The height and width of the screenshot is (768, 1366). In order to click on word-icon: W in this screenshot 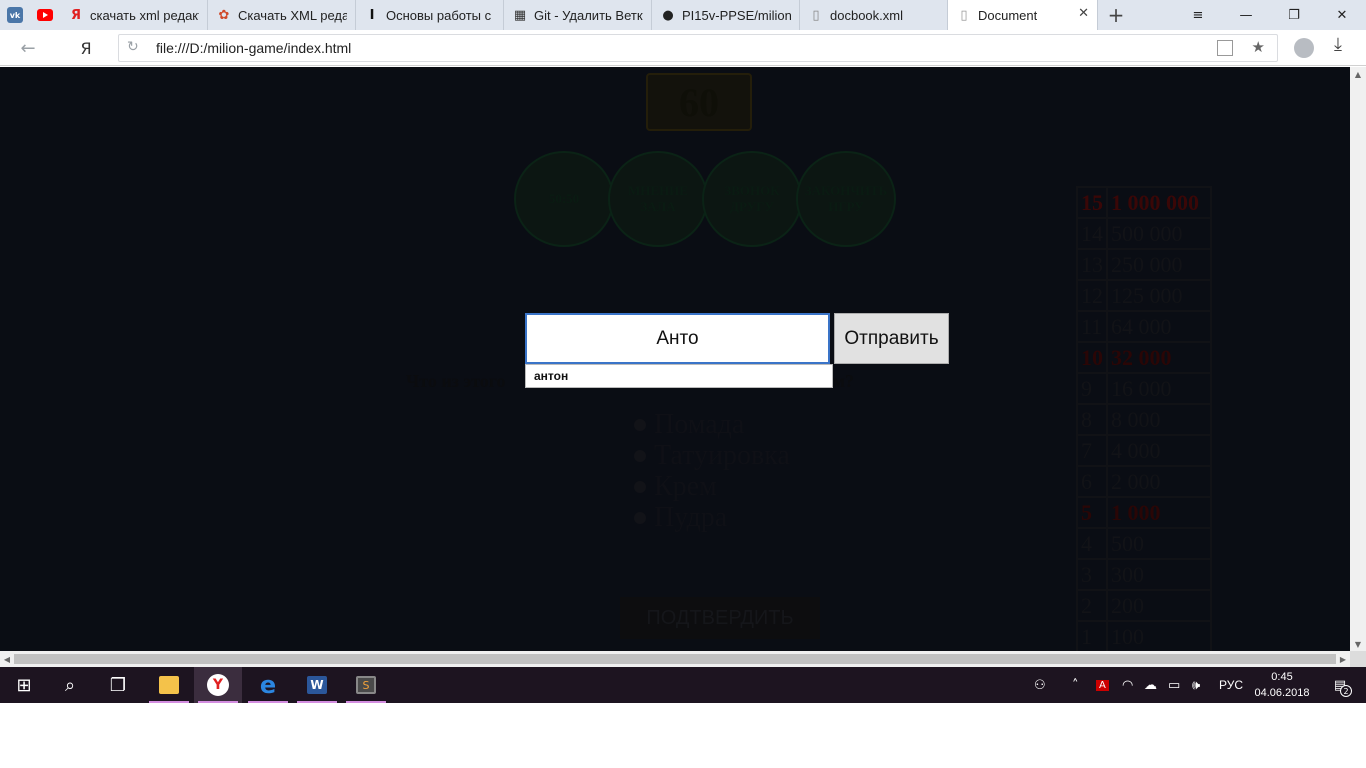, I will do `click(317, 685)`.